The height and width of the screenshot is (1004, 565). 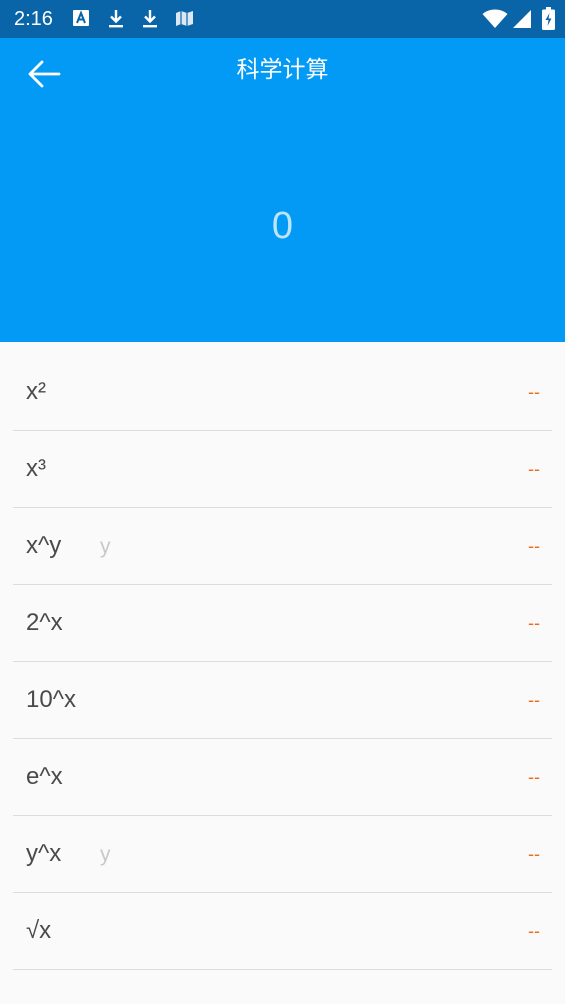 What do you see at coordinates (33, 19) in the screenshot?
I see `status-time: 2:16` at bounding box center [33, 19].